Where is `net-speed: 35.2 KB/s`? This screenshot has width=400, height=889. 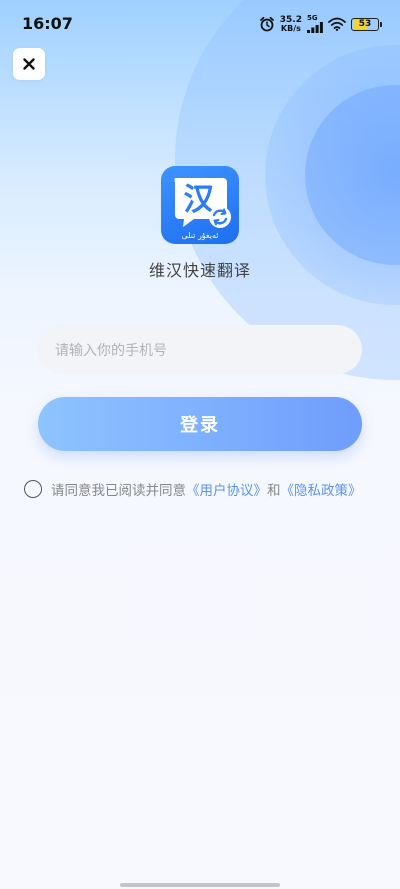 net-speed: 35.2 KB/s is located at coordinates (291, 24).